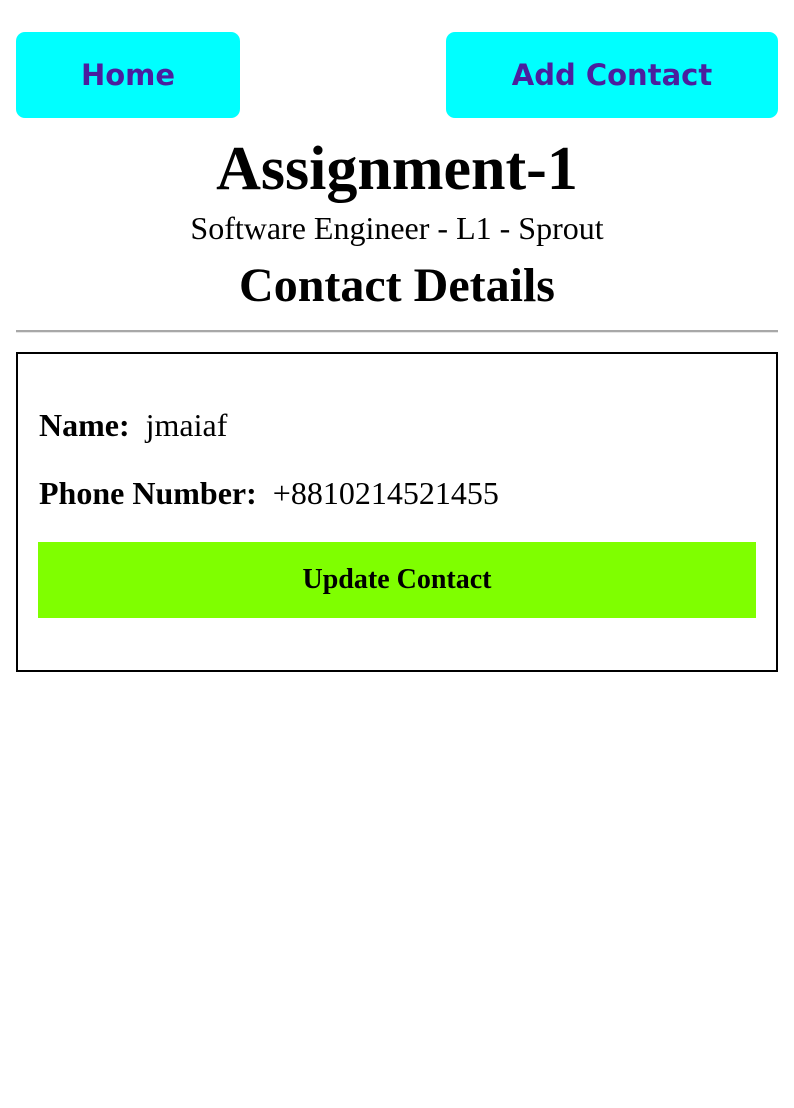  What do you see at coordinates (612, 75) in the screenshot?
I see `add-contact-button: Add Contact` at bounding box center [612, 75].